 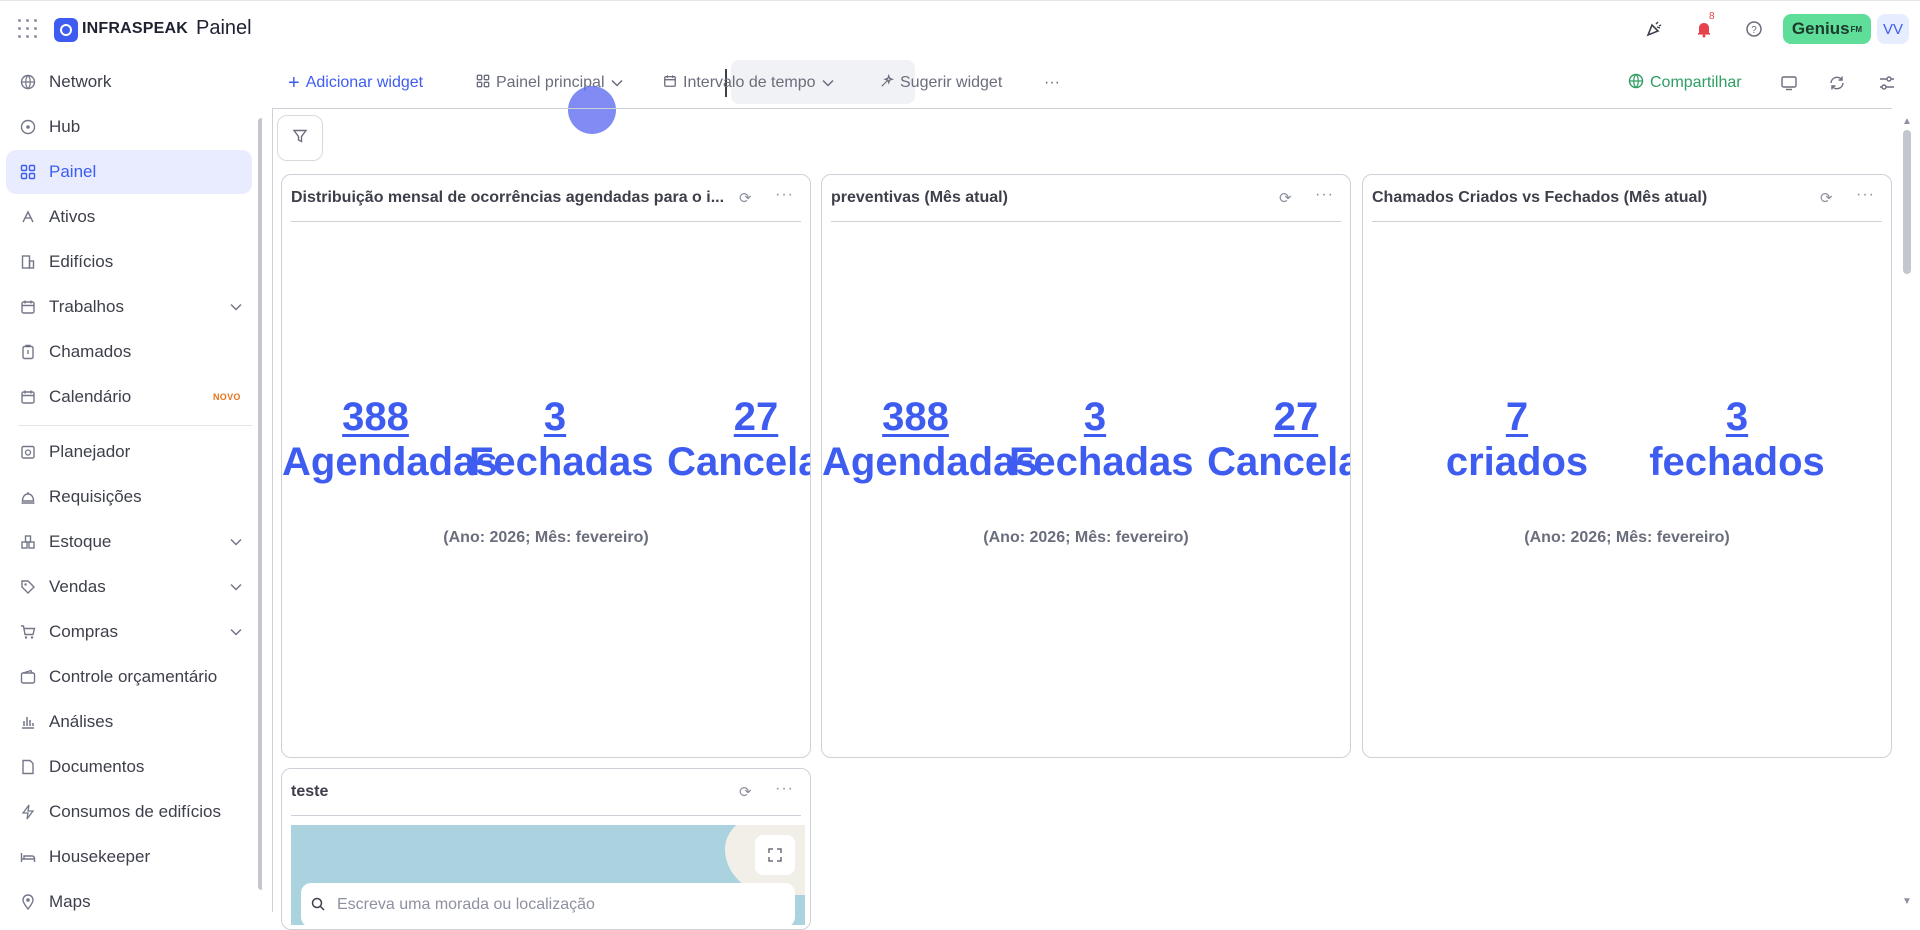 What do you see at coordinates (28, 857) in the screenshot?
I see `bed-icon` at bounding box center [28, 857].